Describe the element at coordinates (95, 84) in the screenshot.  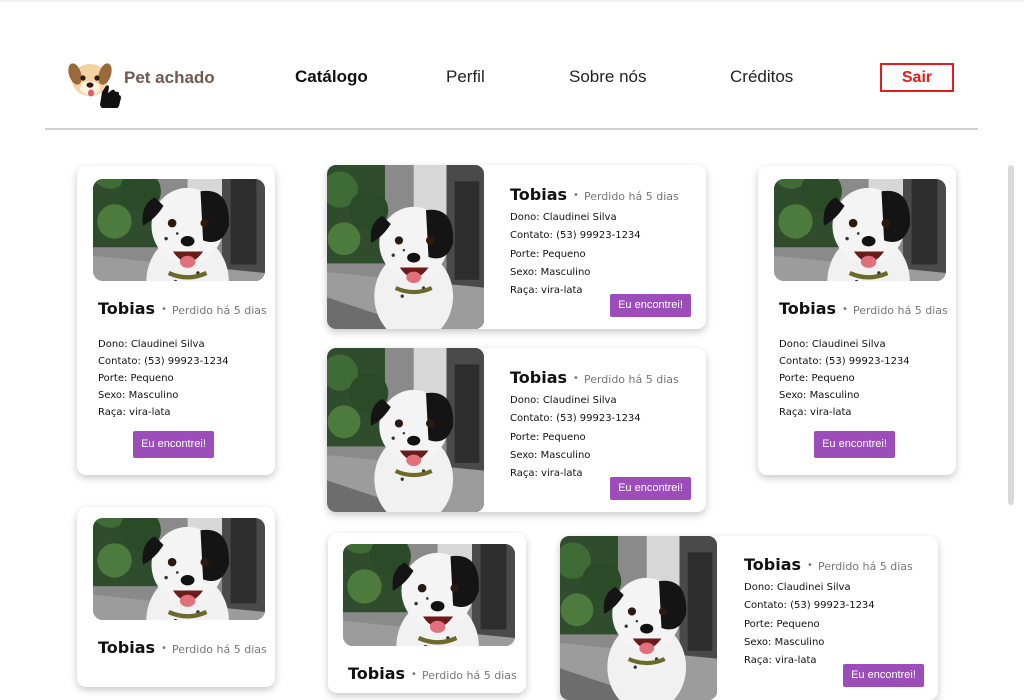
I see `dog-hand-logo-icon` at that location.